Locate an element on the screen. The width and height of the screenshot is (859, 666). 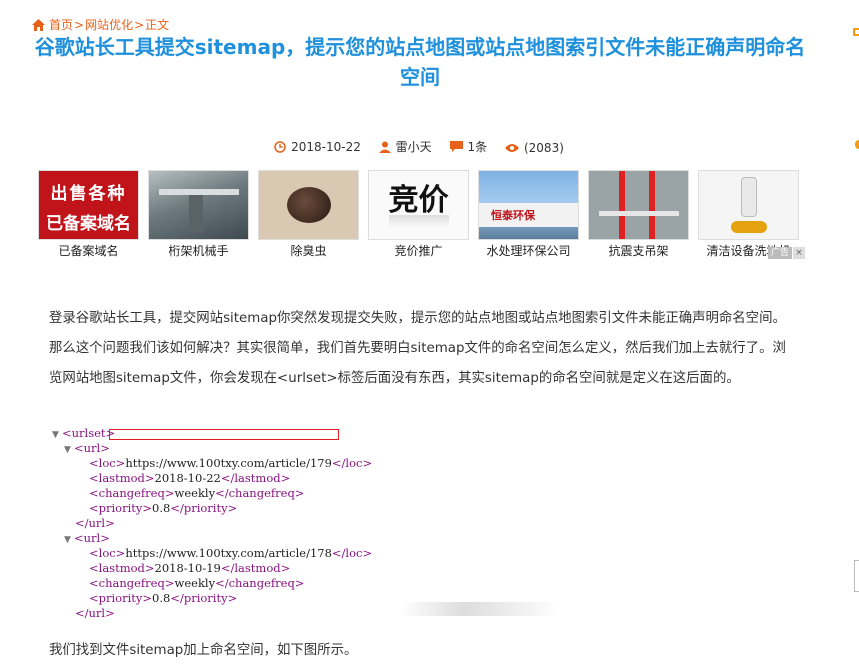
ad-caption: 除臭虫 is located at coordinates (308, 250).